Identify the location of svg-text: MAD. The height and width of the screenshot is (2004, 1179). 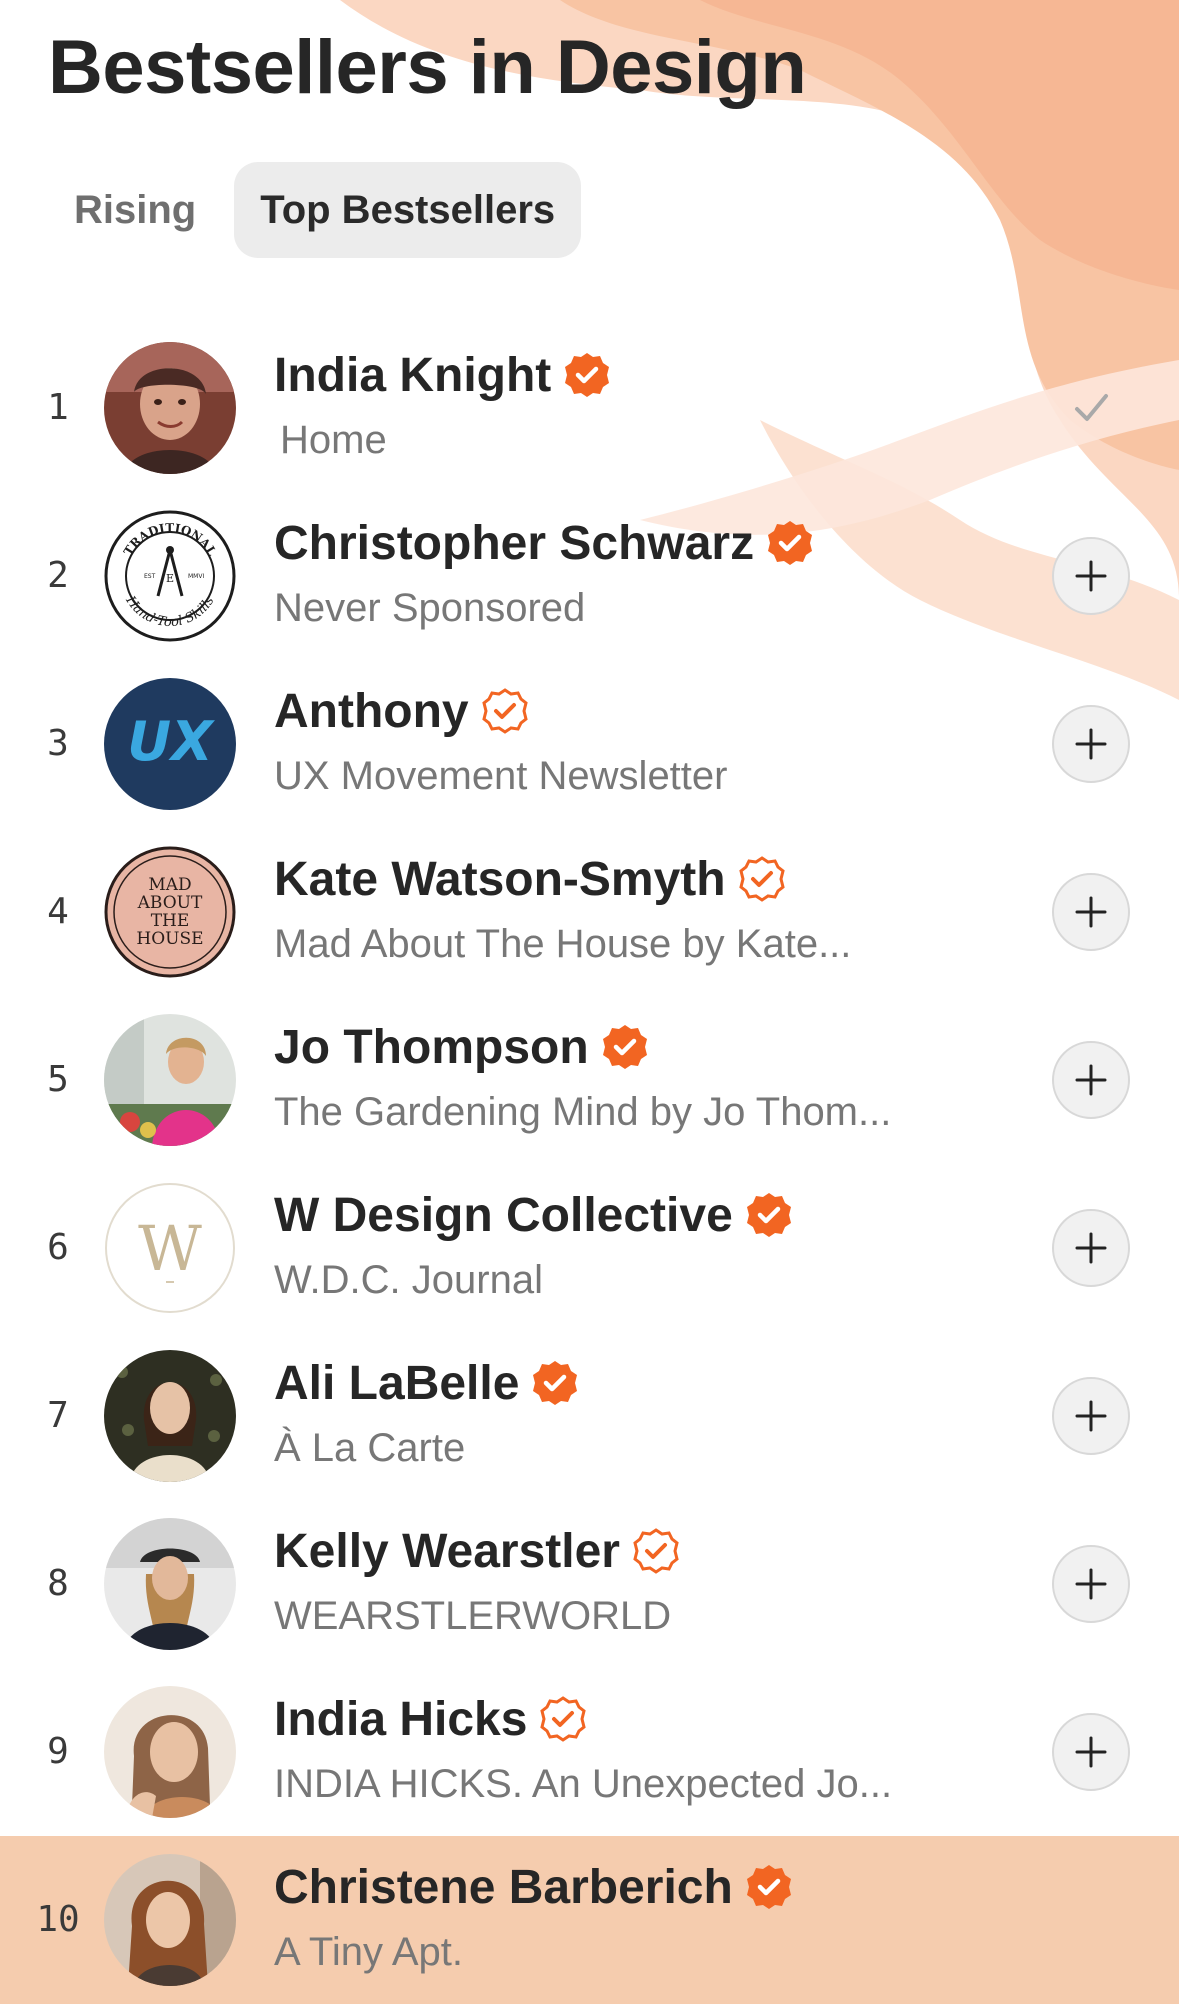
(169, 885).